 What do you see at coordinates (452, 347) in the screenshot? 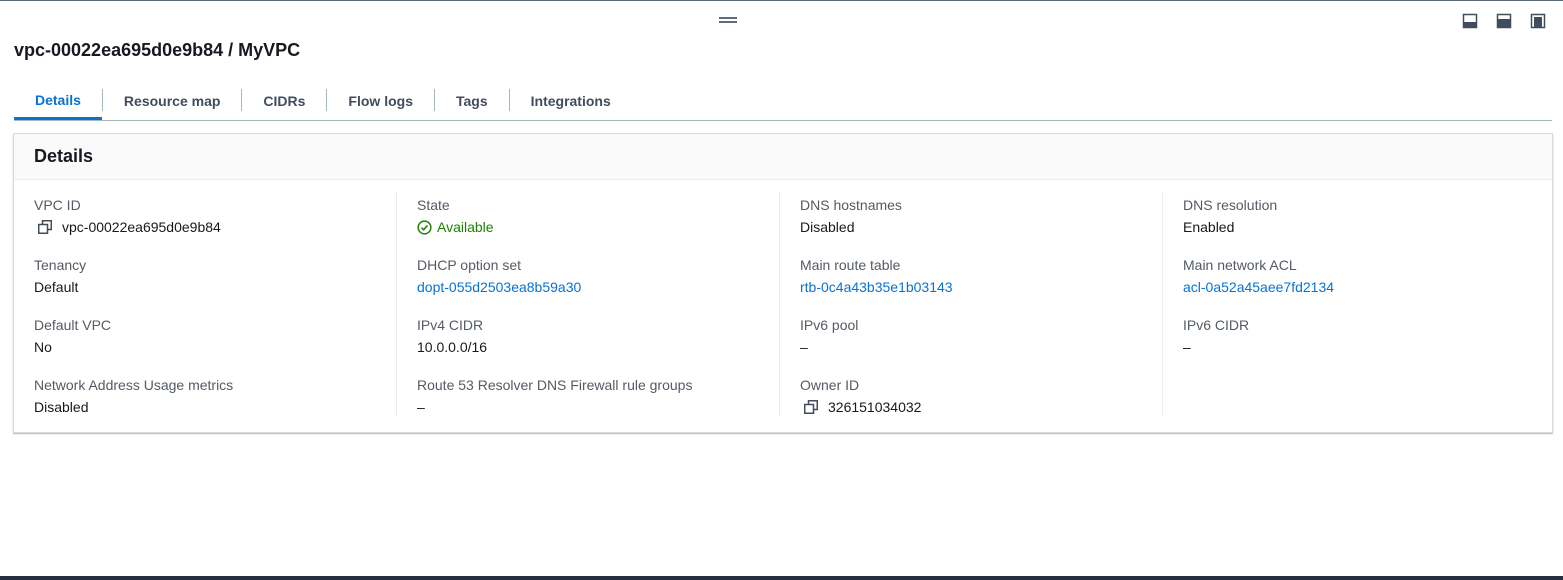
I see `ipv4-cidr-value: 10.0.0.0/16` at bounding box center [452, 347].